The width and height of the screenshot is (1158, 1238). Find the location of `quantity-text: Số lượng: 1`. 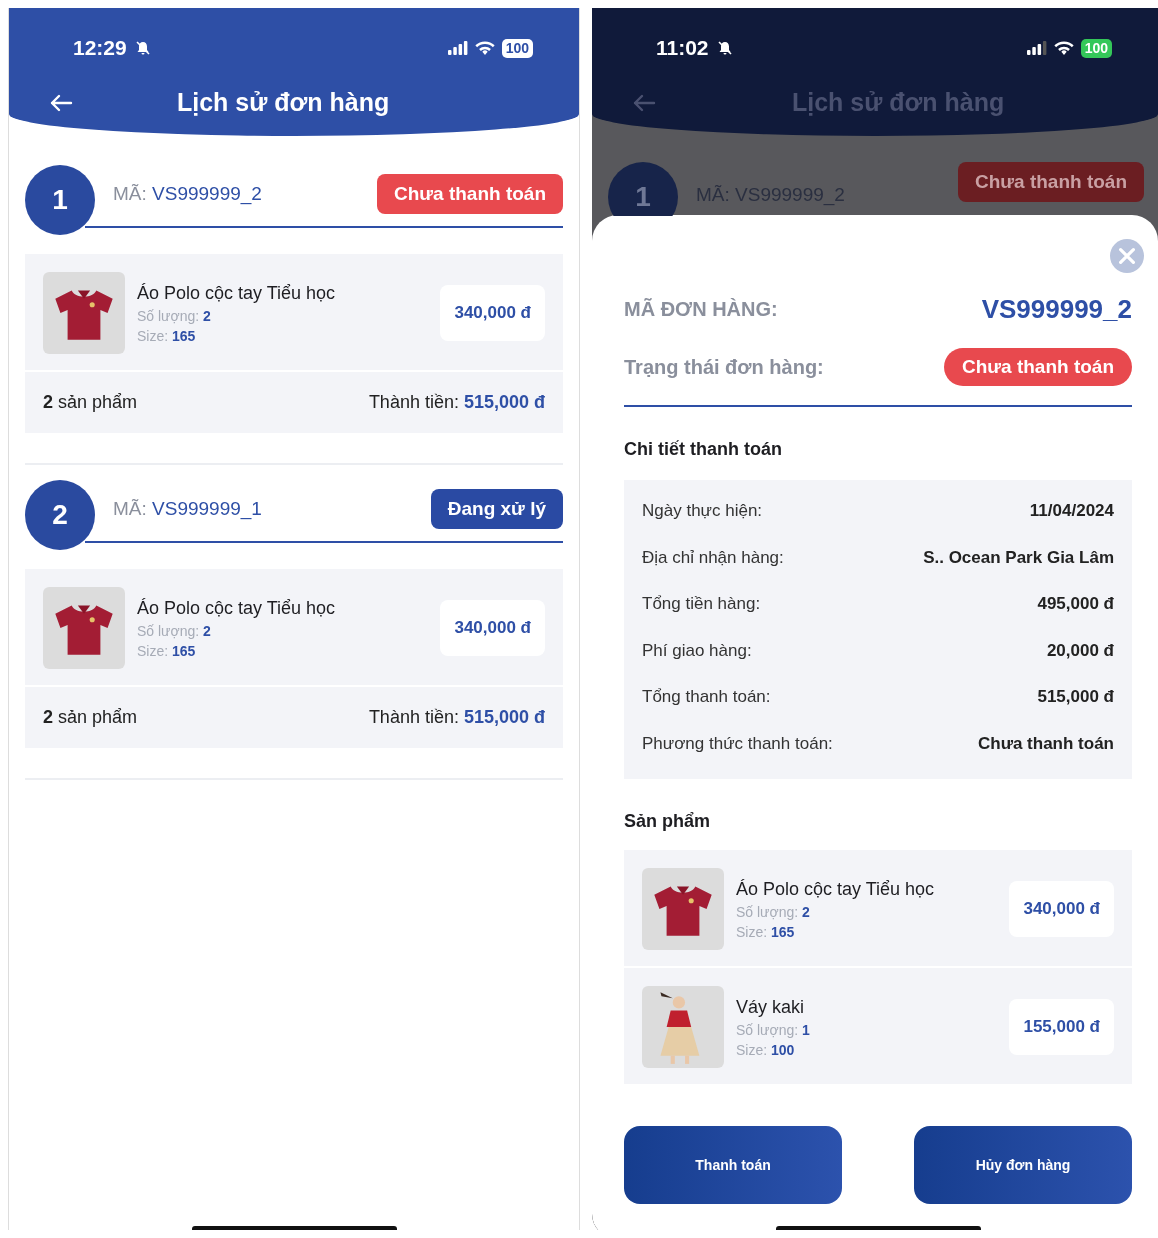

quantity-text: Số lượng: 1 is located at coordinates (773, 1029).